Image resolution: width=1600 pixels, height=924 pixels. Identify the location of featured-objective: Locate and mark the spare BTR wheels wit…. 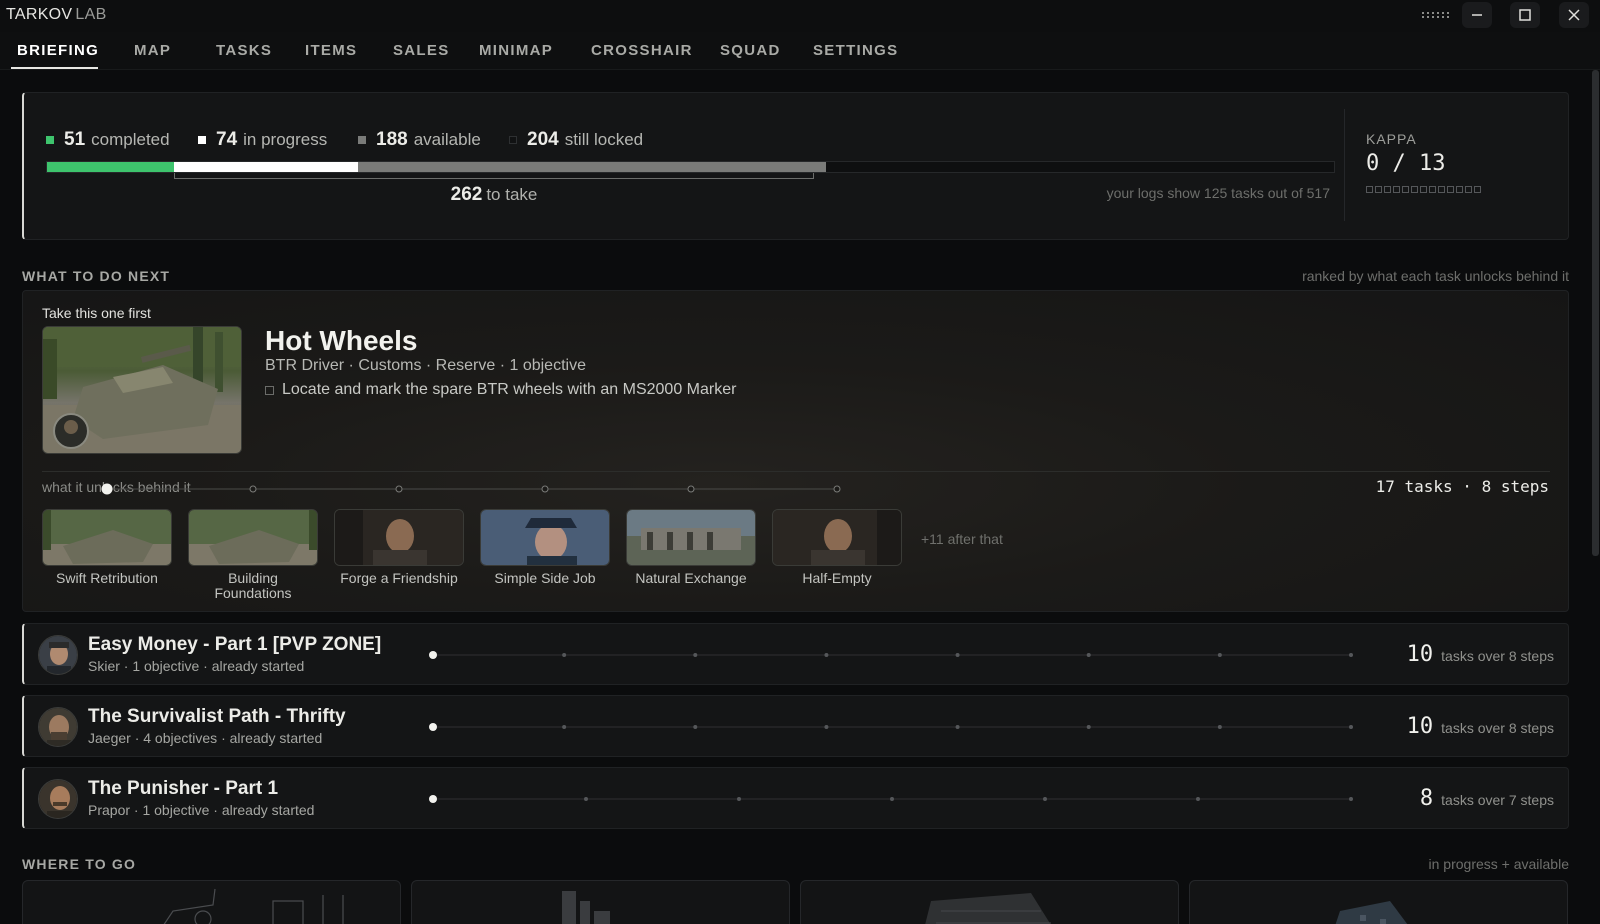
(500, 390).